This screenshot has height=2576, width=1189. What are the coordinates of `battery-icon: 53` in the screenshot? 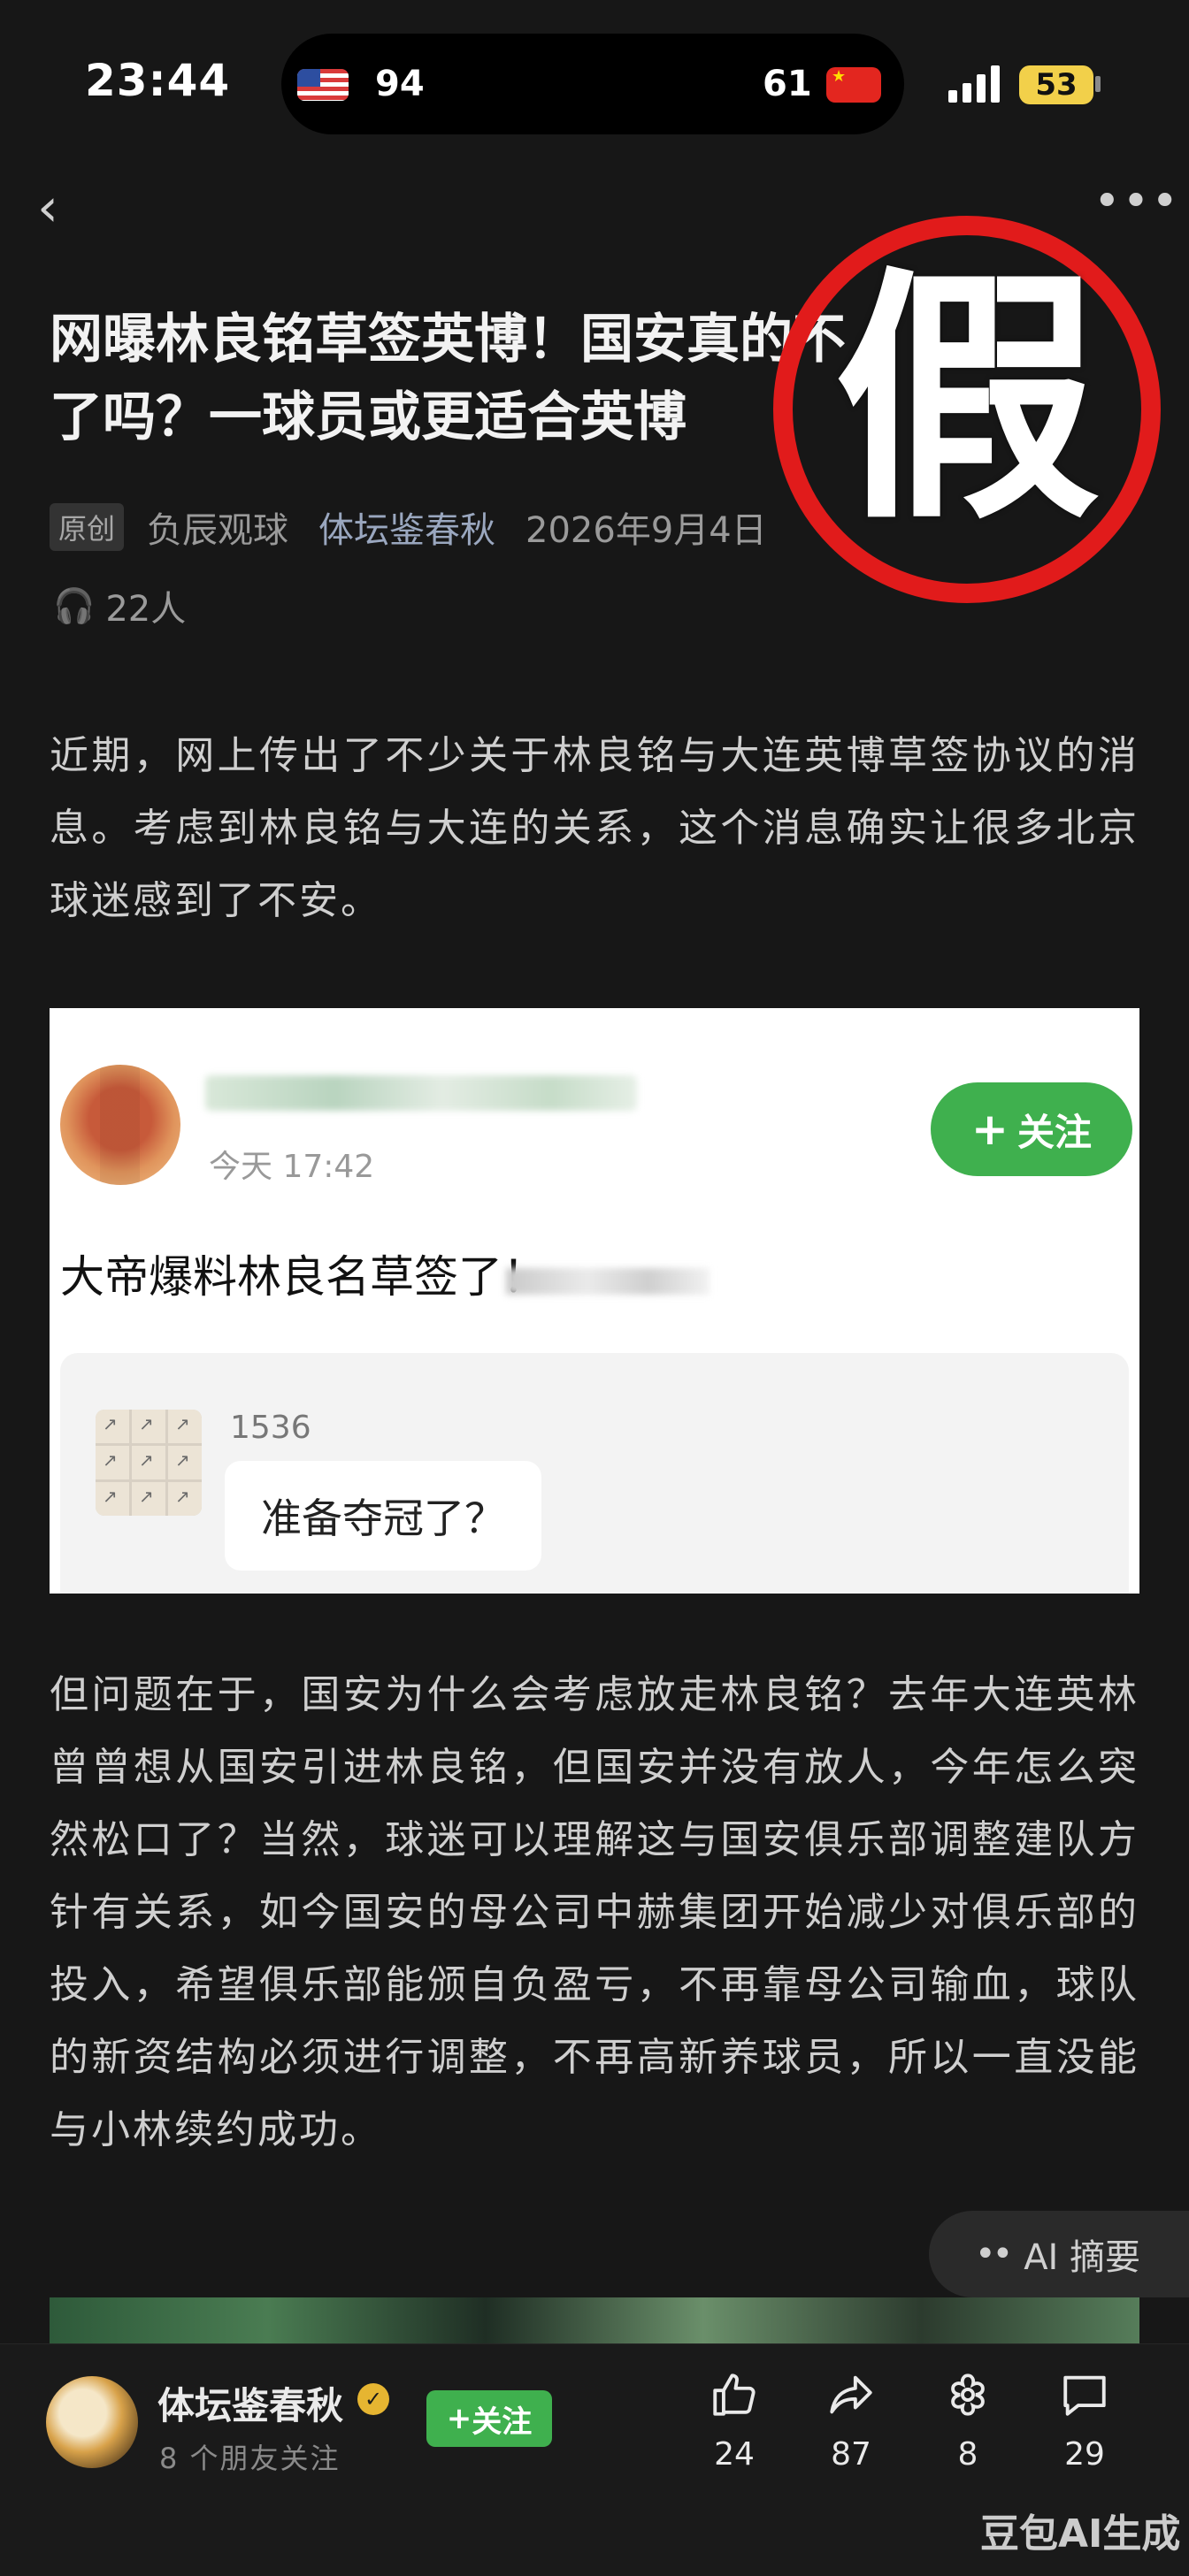 It's located at (1056, 84).